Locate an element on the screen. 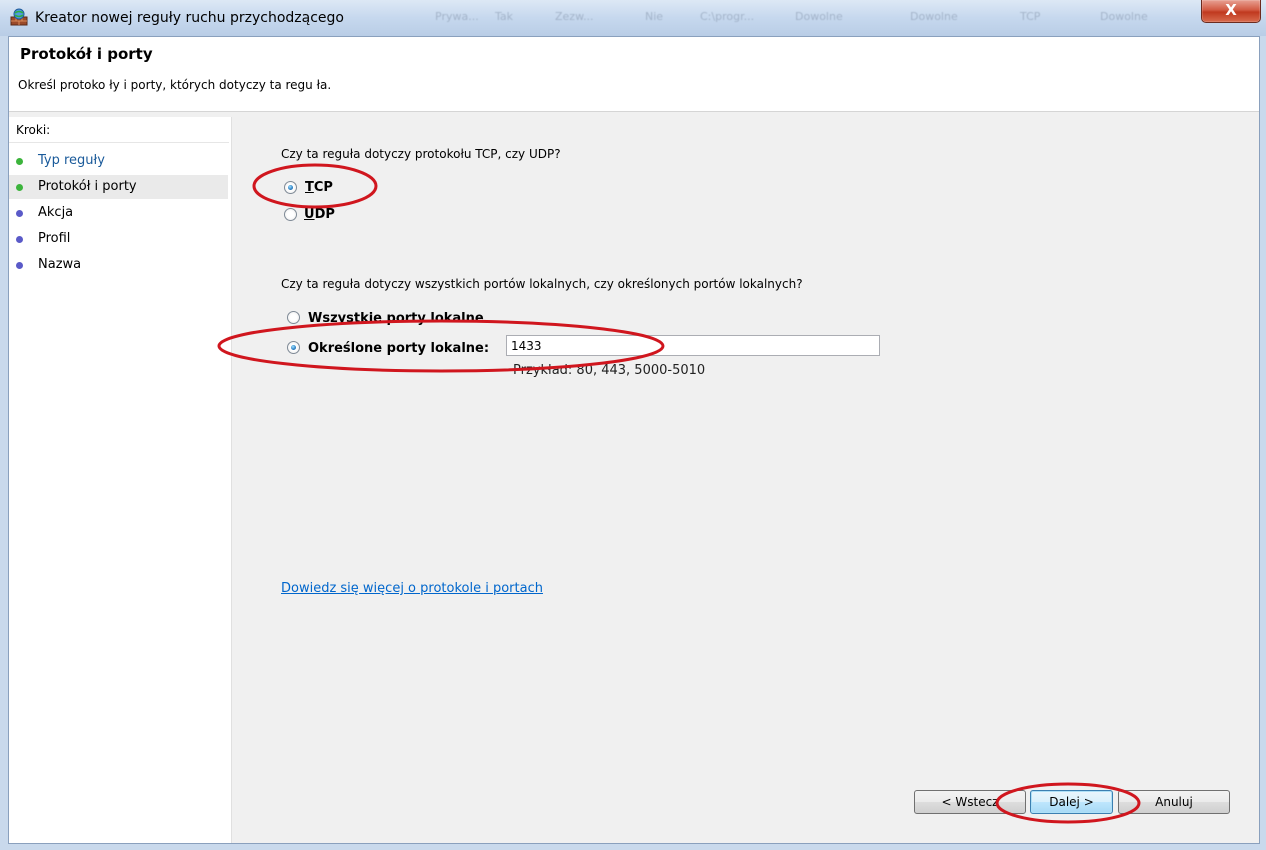 The height and width of the screenshot is (850, 1266). step-action: Akcja is located at coordinates (118, 213).